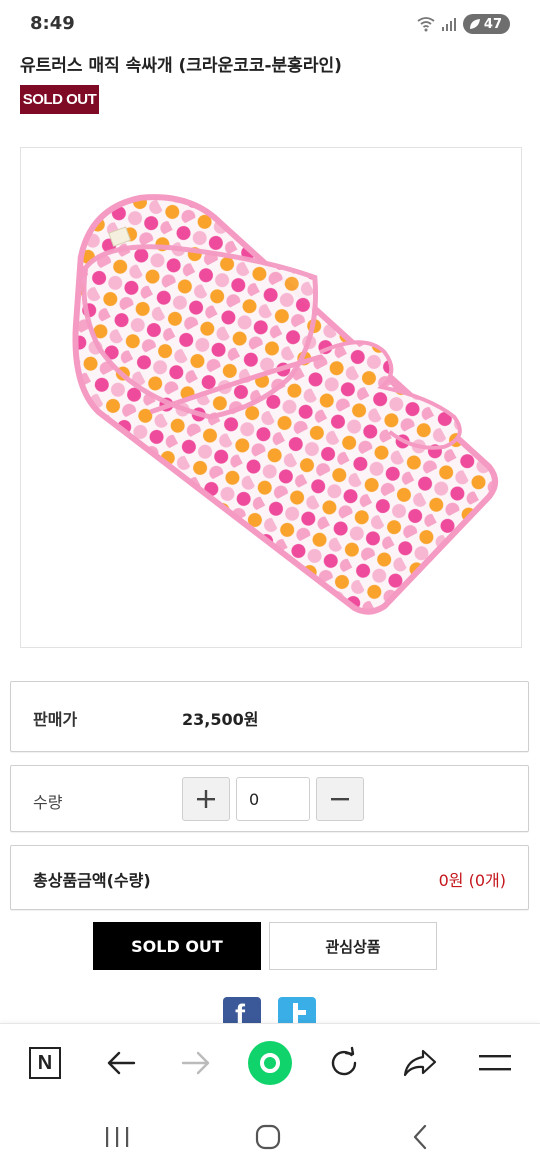  What do you see at coordinates (55, 719) in the screenshot?
I see `price-label: 판매가` at bounding box center [55, 719].